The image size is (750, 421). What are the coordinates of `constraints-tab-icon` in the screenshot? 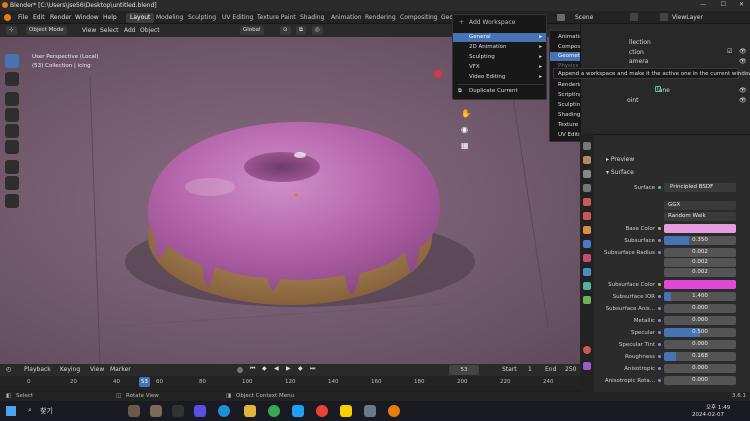 It's located at (587, 286).